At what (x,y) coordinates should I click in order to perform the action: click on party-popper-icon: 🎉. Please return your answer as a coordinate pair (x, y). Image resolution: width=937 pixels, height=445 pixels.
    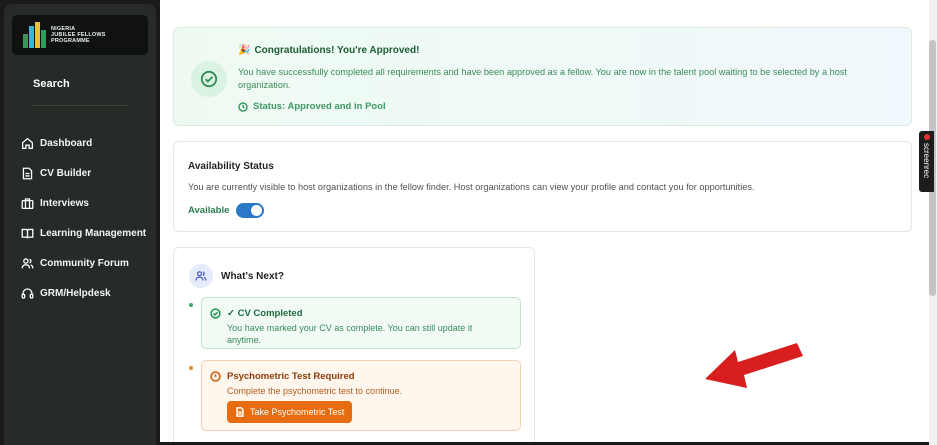
    Looking at the image, I should click on (244, 50).